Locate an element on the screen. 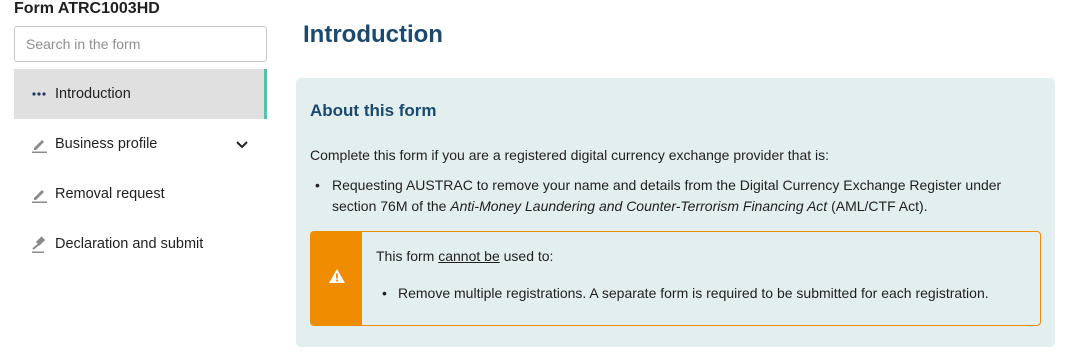  search-input is located at coordinates (140, 44).